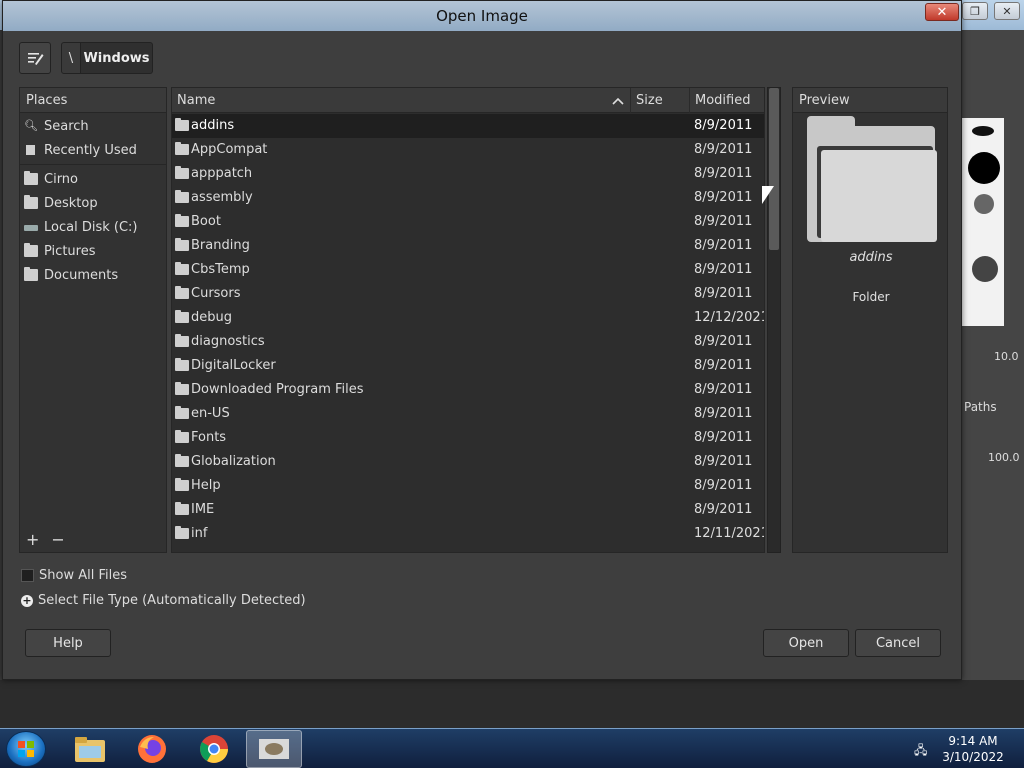  I want to click on dialog-close-button: ✕, so click(942, 12).